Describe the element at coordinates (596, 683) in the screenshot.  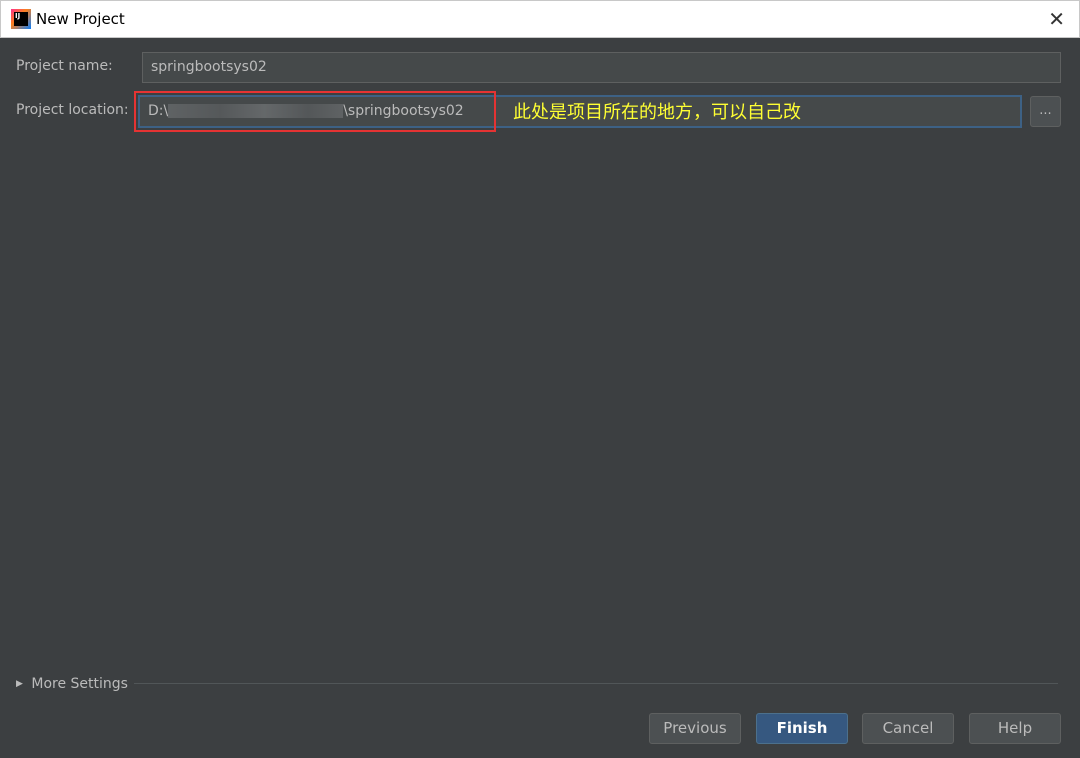
I see `separator` at that location.